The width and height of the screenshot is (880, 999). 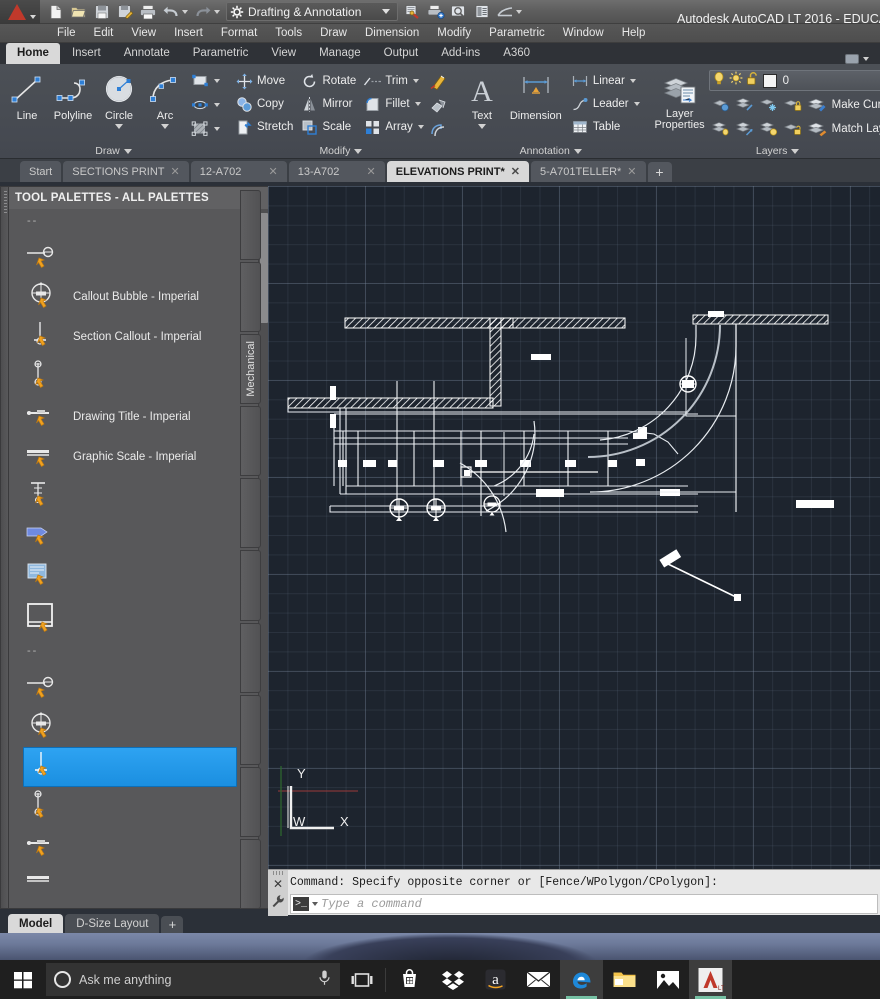 I want to click on modify-scale-button: Scale, so click(x=327, y=127).